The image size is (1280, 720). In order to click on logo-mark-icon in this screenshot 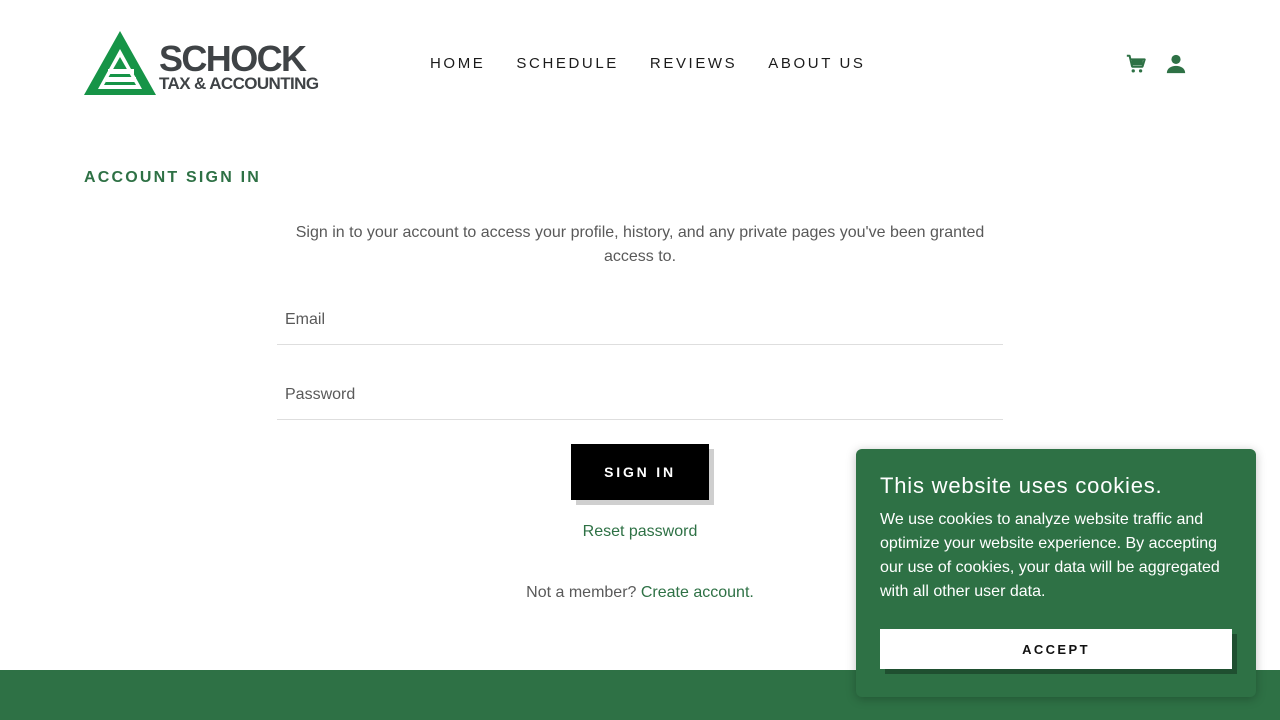, I will do `click(120, 63)`.